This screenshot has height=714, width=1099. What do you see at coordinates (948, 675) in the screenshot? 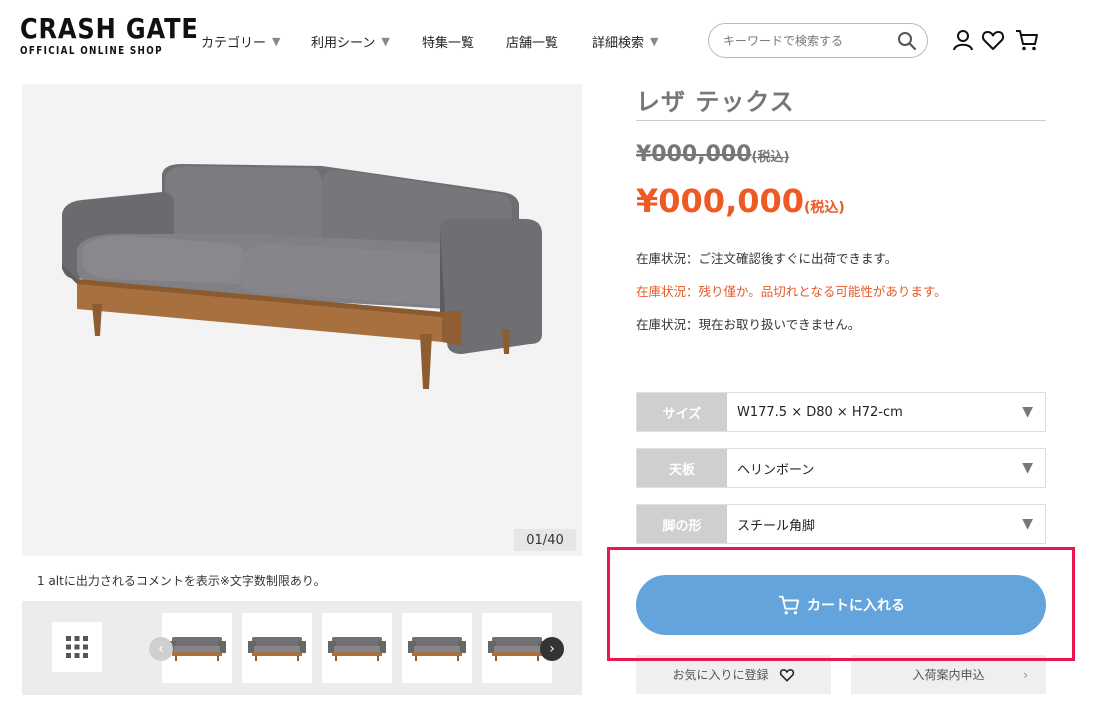
I see `restock-label: 入荷案内申込` at bounding box center [948, 675].